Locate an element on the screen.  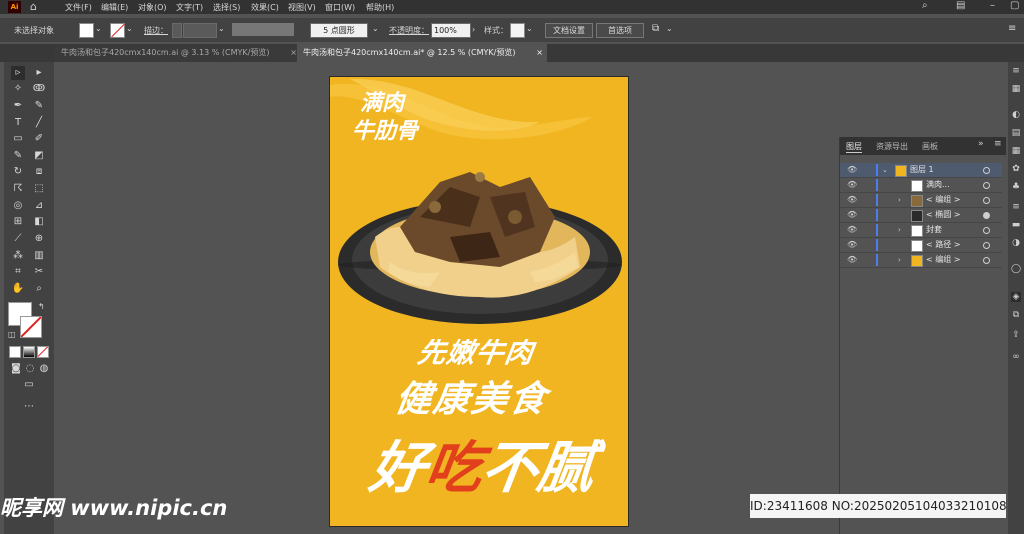
perspective-grid-icon: ⊿ is located at coordinates (39, 206).